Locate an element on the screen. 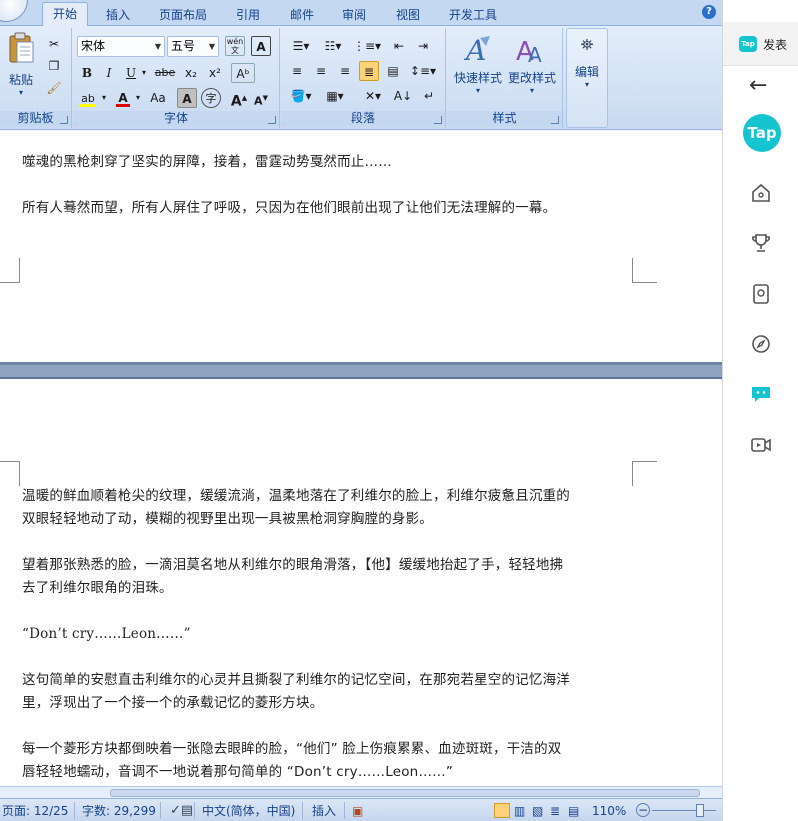  superscript-button: x² is located at coordinates (215, 73).